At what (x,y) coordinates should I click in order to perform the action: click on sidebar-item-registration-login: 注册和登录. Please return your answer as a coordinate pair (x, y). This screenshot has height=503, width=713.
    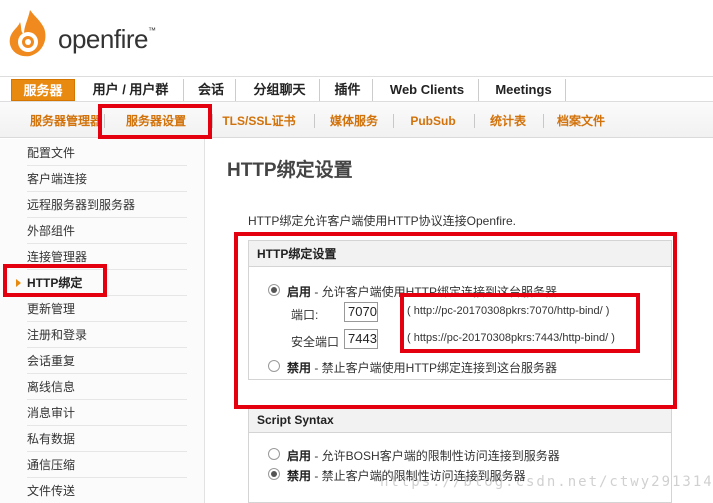
    Looking at the image, I should click on (107, 335).